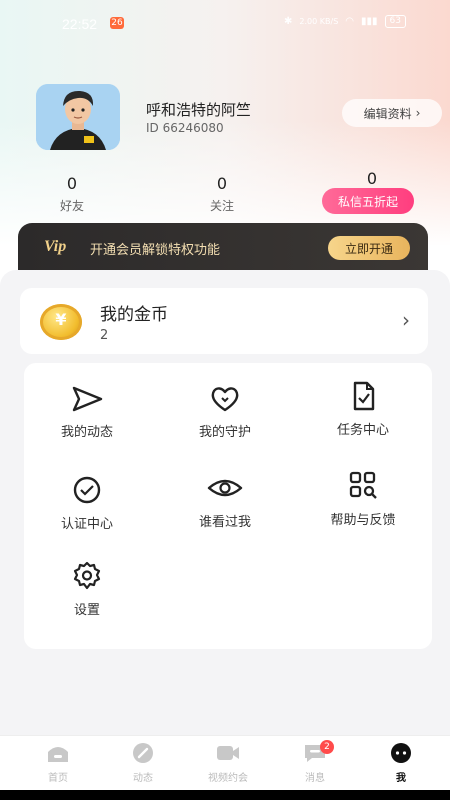 The height and width of the screenshot is (800, 450). Describe the element at coordinates (369, 248) in the screenshot. I see `vip-open-button: 立即开通` at that location.